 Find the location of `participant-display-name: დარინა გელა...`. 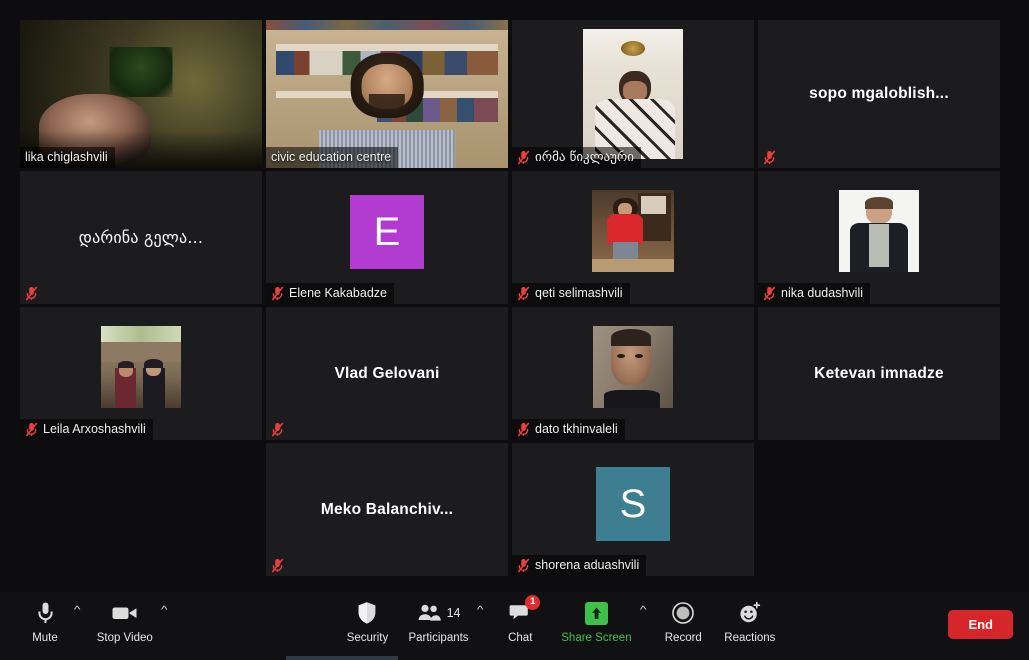

participant-display-name: დარინა გელა... is located at coordinates (141, 237).